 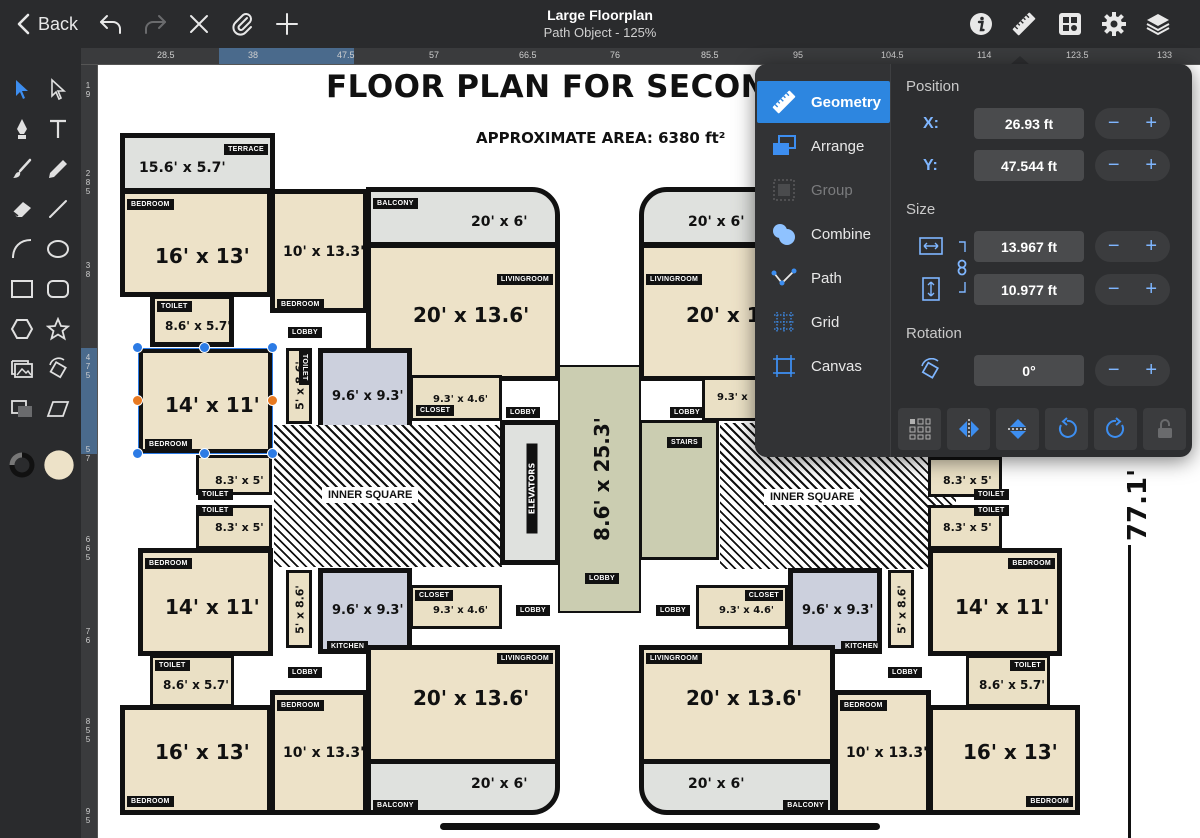 What do you see at coordinates (58, 209) in the screenshot?
I see `line-tool` at bounding box center [58, 209].